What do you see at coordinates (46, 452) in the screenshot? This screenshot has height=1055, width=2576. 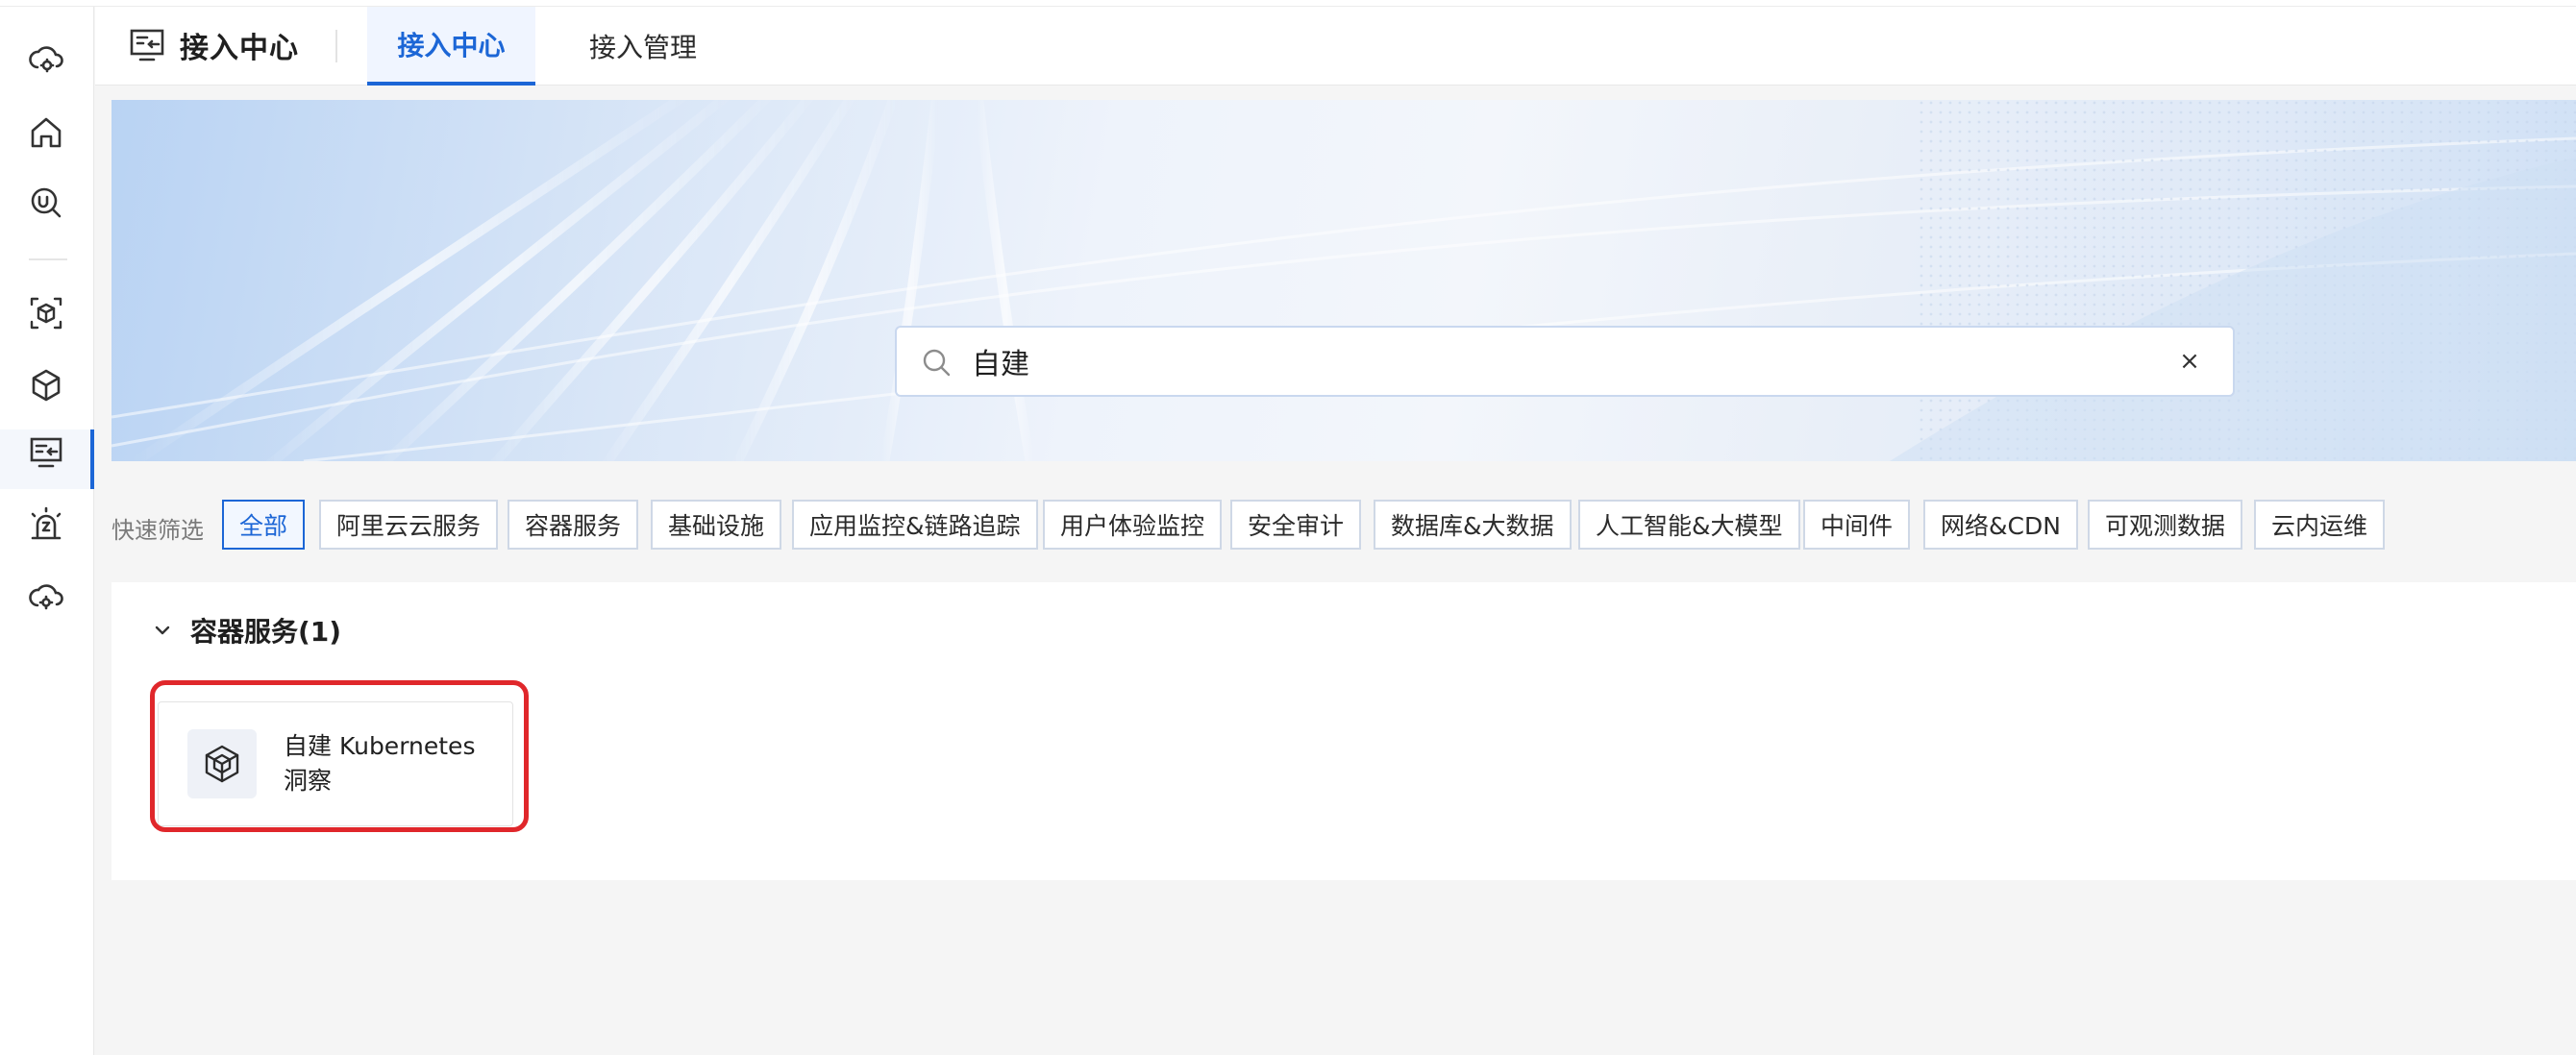 I see `integration-monitor-icon` at bounding box center [46, 452].